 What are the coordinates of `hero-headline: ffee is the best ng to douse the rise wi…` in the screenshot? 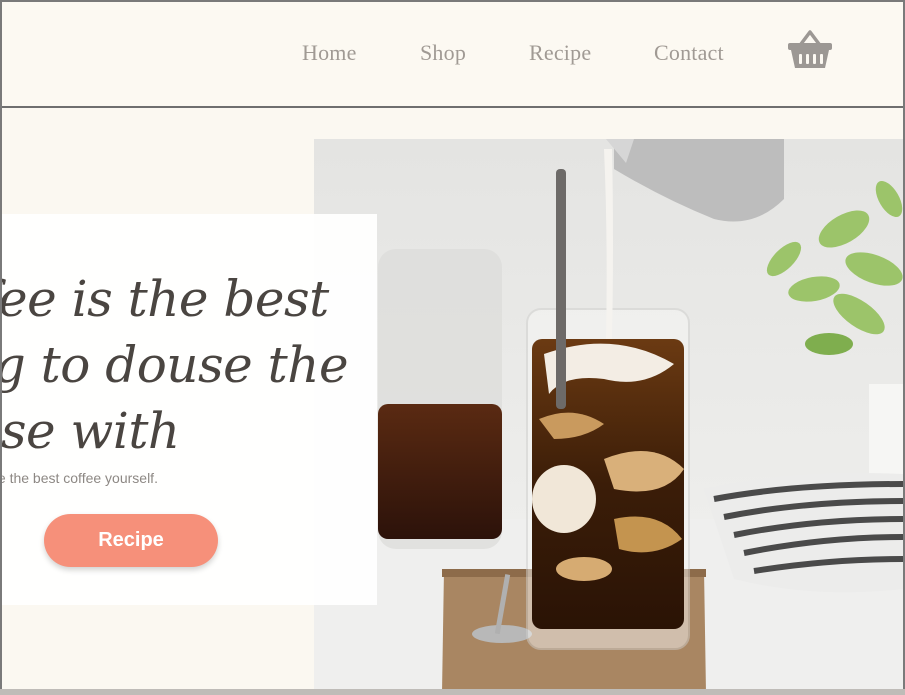 It's located at (191, 365).